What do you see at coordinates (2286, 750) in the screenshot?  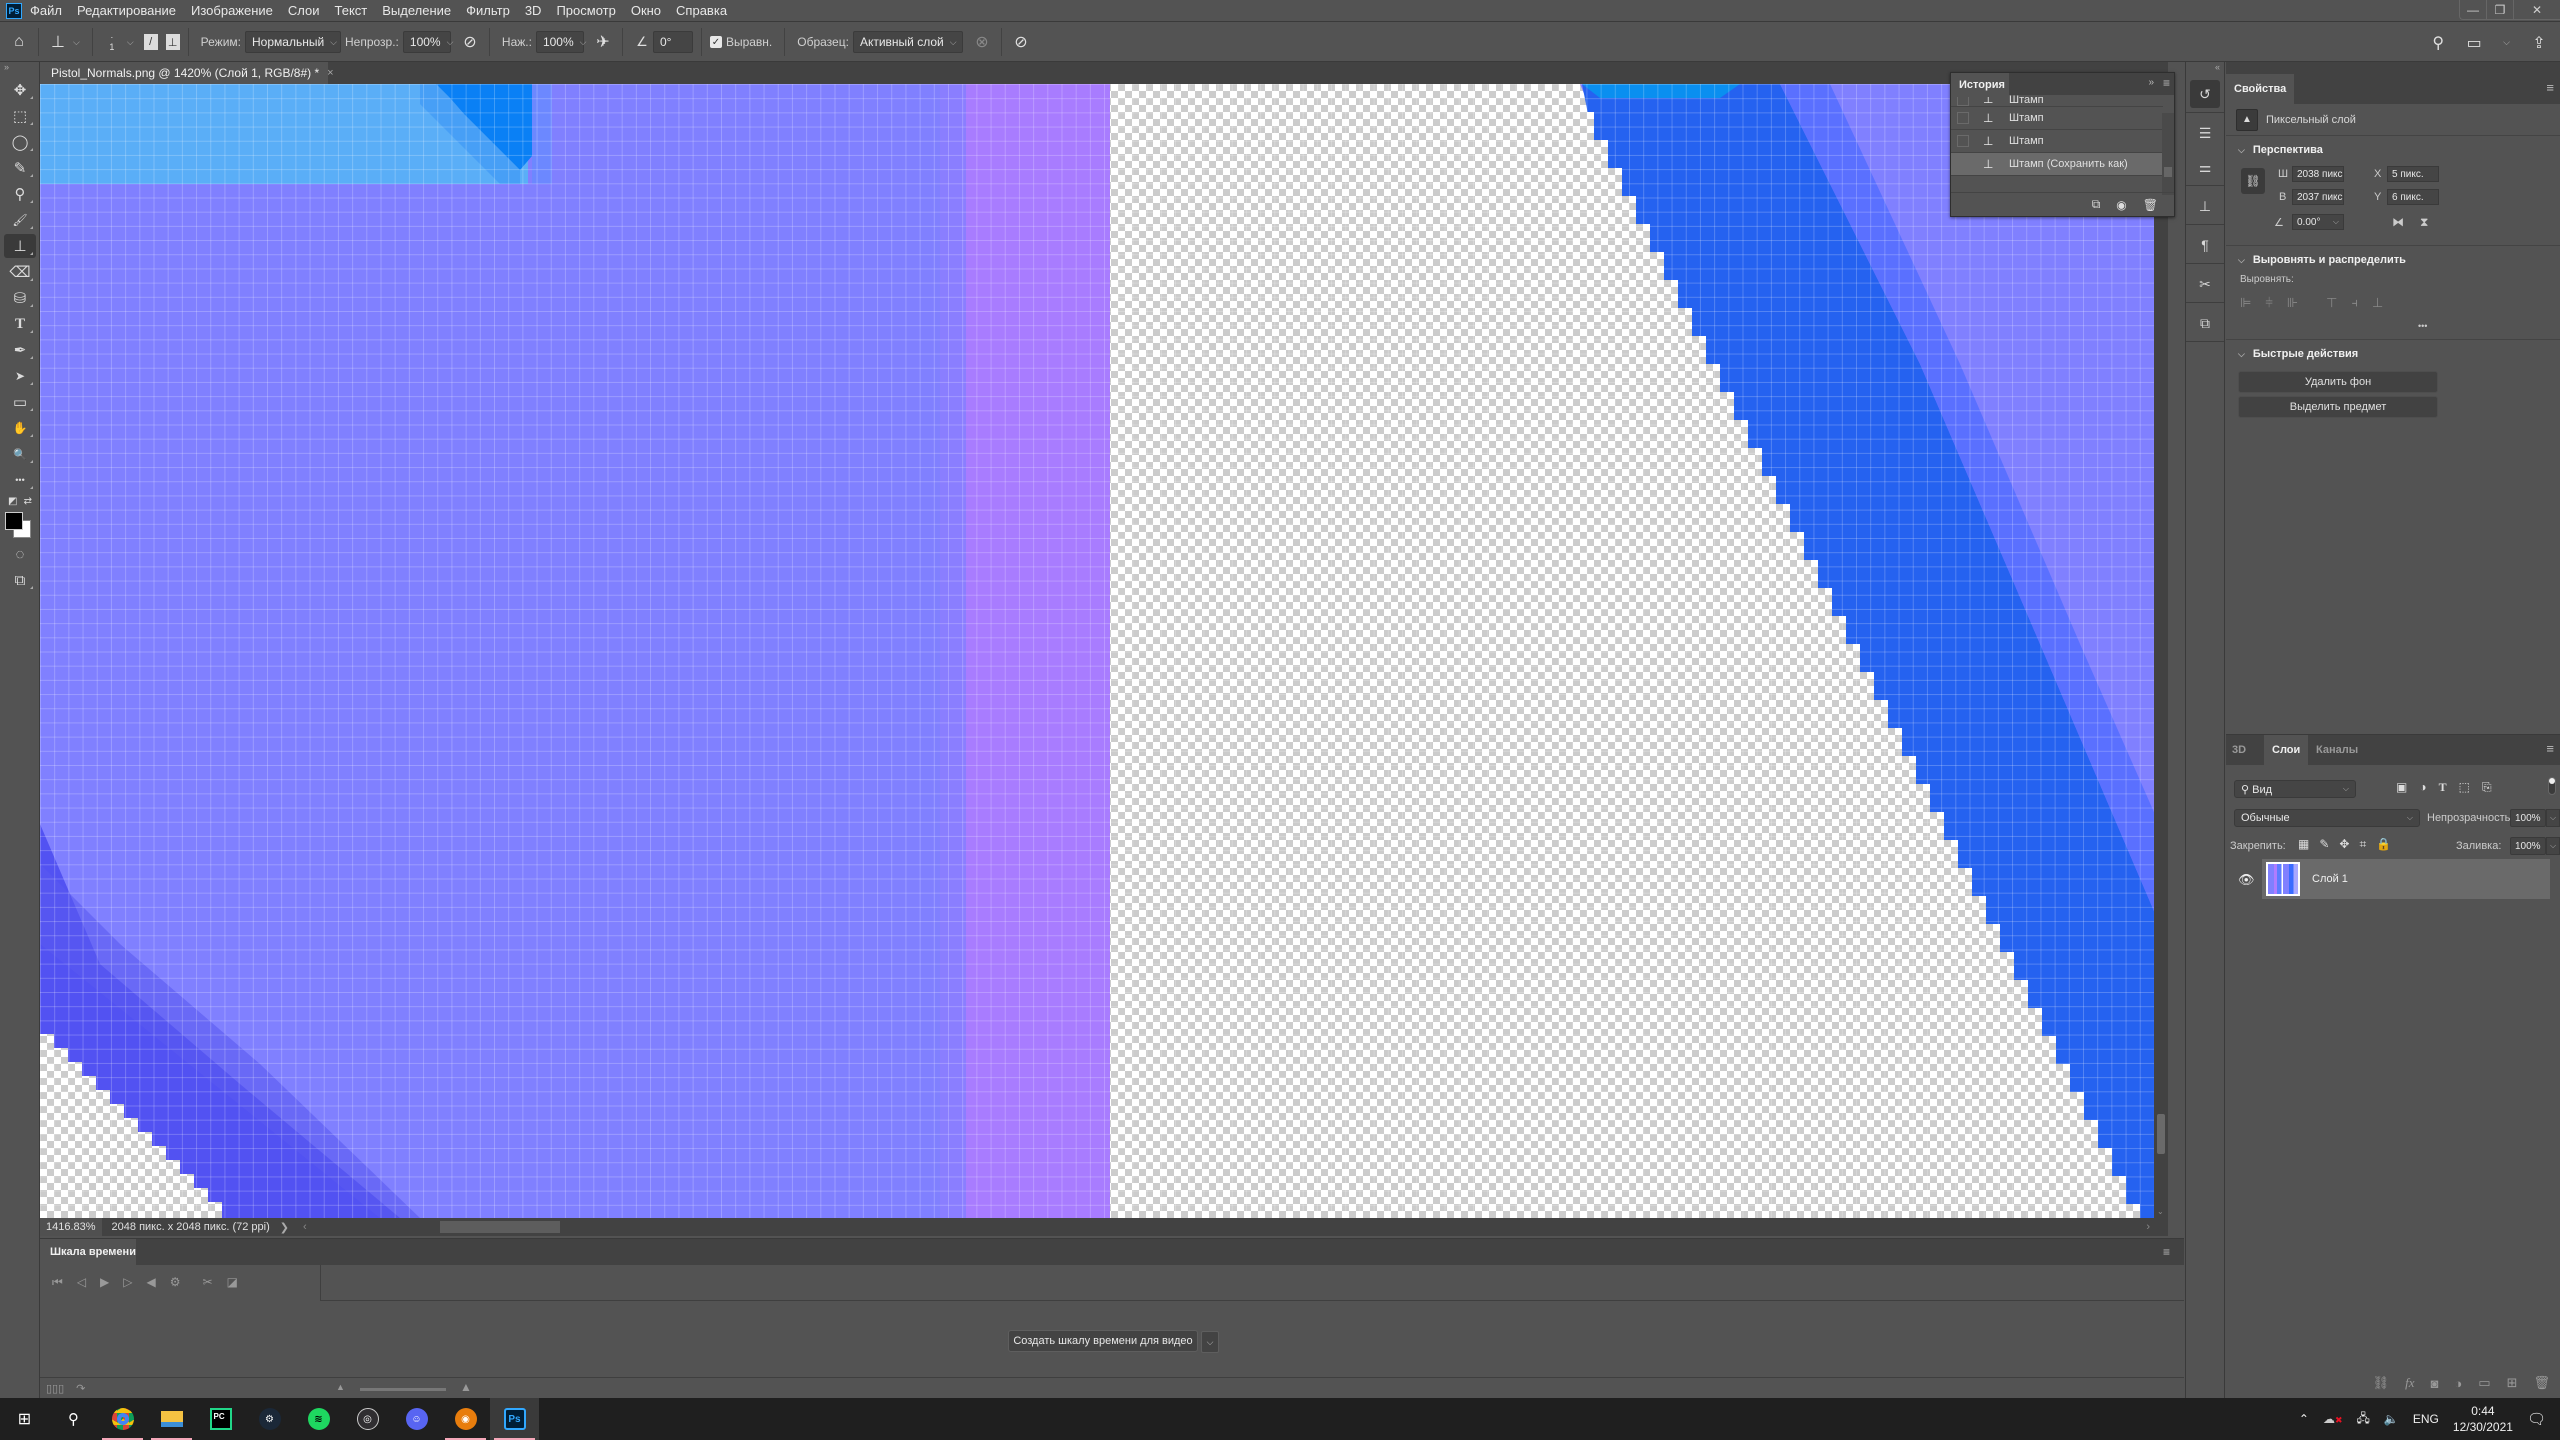 I see `tab-layers: Слои` at bounding box center [2286, 750].